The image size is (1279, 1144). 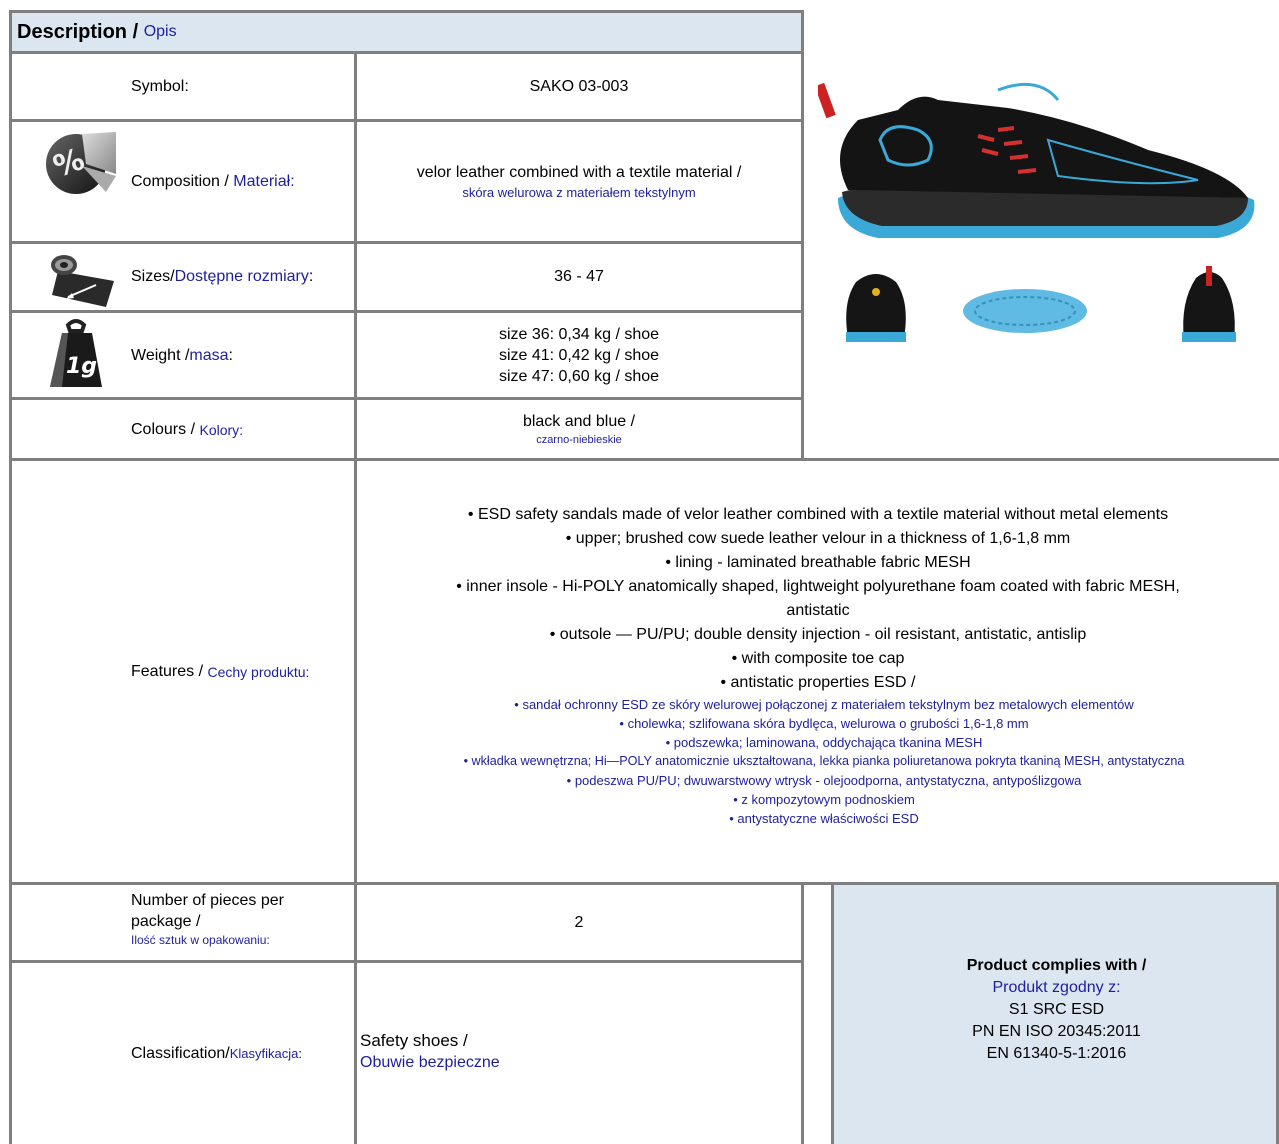 I want to click on sizes-label-colon: :, so click(x=311, y=276).